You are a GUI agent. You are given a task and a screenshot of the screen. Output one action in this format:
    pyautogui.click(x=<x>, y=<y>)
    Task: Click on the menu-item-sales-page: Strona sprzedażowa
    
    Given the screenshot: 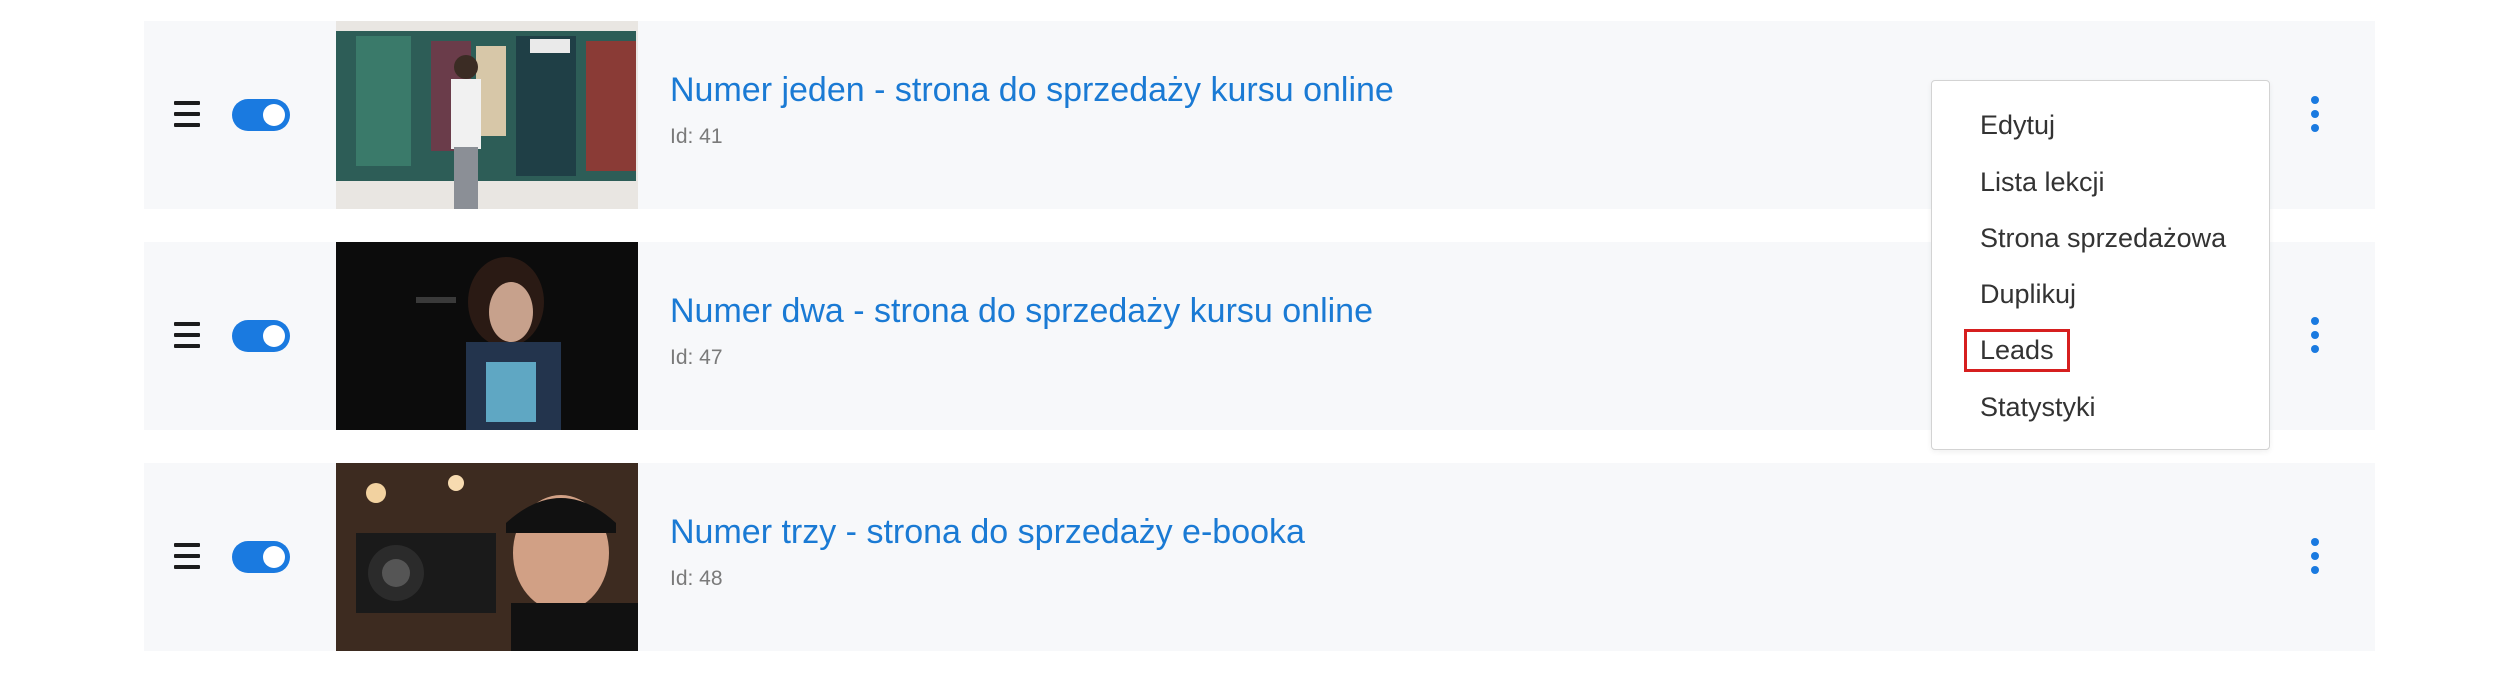 What is the action you would take?
    pyautogui.click(x=2103, y=238)
    